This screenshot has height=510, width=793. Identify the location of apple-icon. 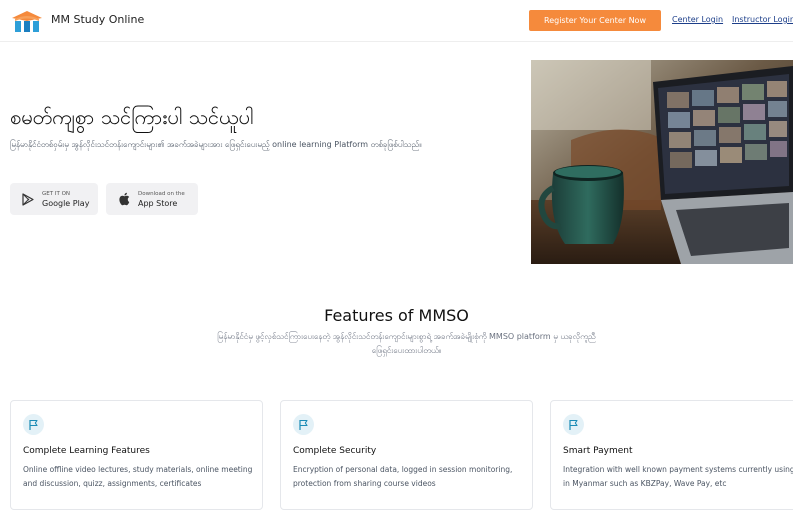
(124, 199).